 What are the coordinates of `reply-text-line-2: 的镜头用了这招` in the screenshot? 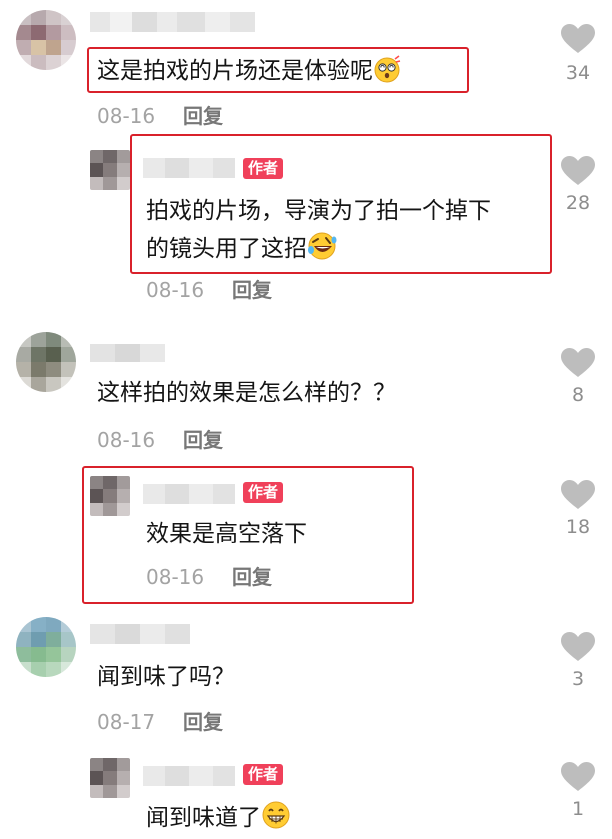 It's located at (241, 247).